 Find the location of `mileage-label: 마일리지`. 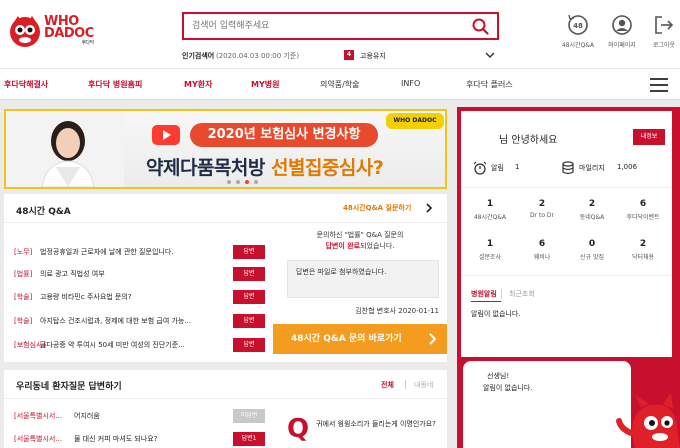

mileage-label: 마일리지 is located at coordinates (592, 168).